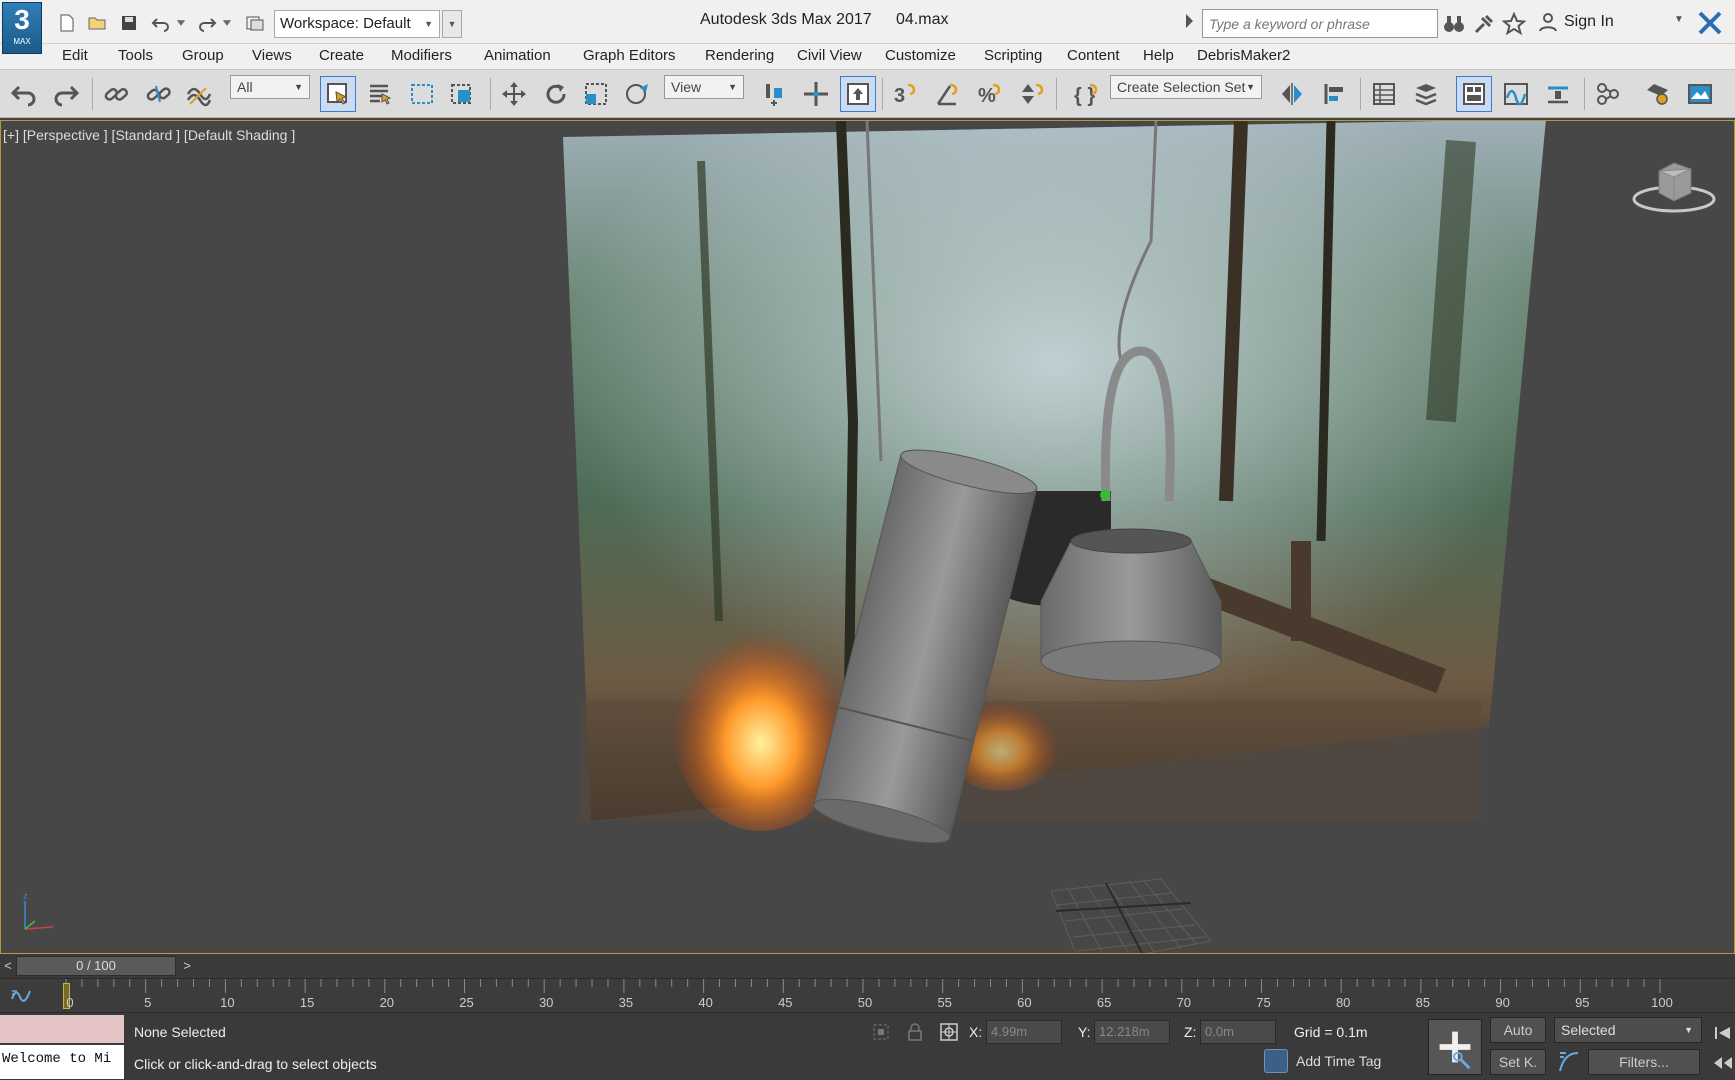  I want to click on viewcube-icon, so click(1674, 184).